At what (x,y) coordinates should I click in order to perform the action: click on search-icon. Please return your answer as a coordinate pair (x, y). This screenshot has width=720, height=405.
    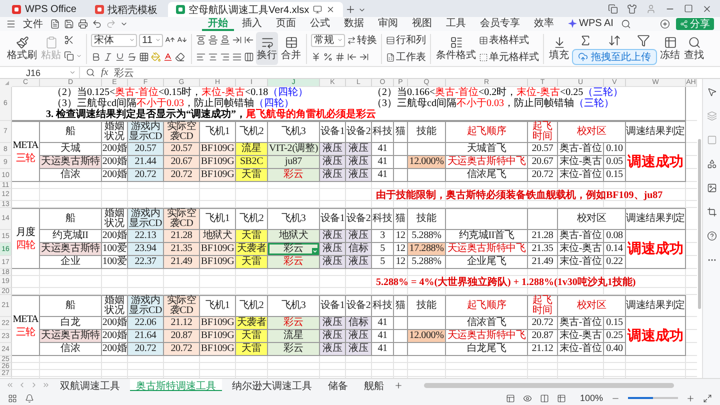
    Looking at the image, I should click on (626, 24).